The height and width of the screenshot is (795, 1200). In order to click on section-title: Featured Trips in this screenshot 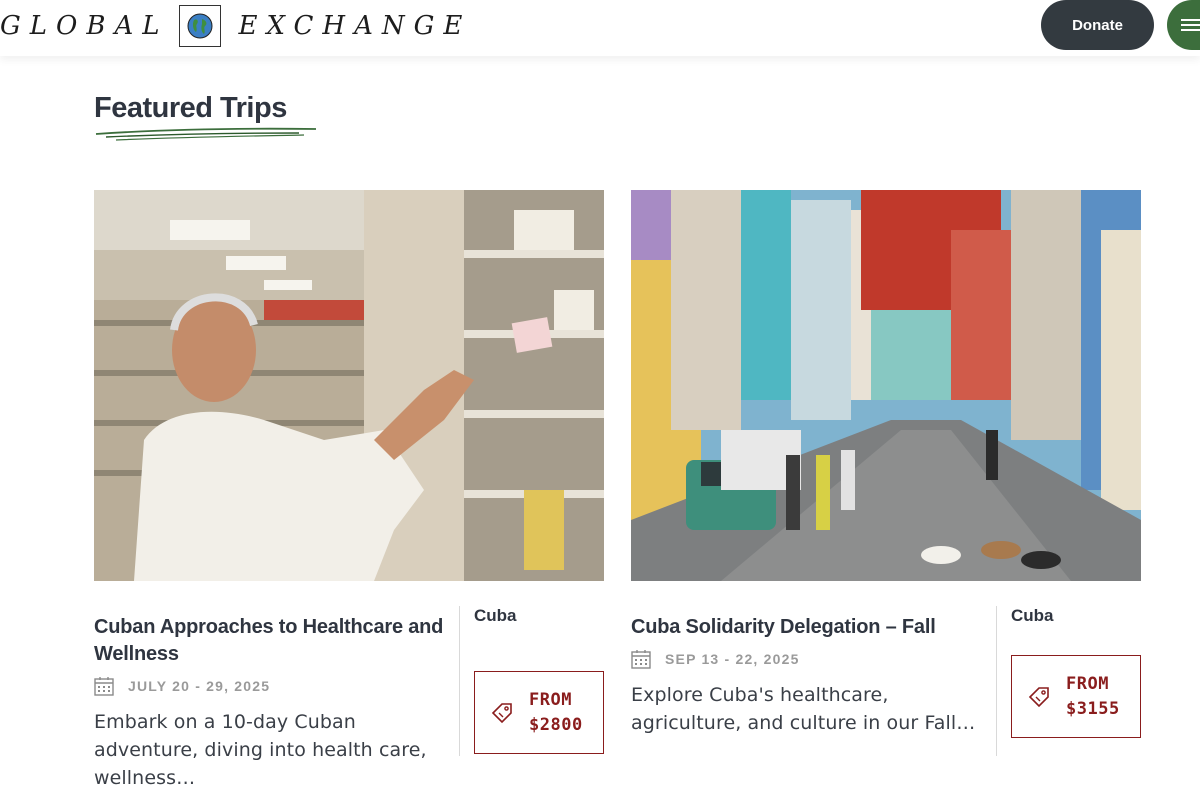, I will do `click(190, 108)`.